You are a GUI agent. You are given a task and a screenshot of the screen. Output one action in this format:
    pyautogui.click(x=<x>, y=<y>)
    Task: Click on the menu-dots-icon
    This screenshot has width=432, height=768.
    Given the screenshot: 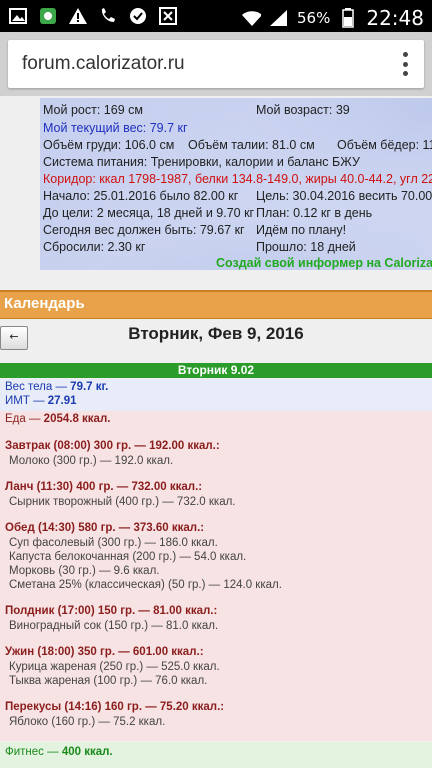 What is the action you would take?
    pyautogui.click(x=405, y=64)
    